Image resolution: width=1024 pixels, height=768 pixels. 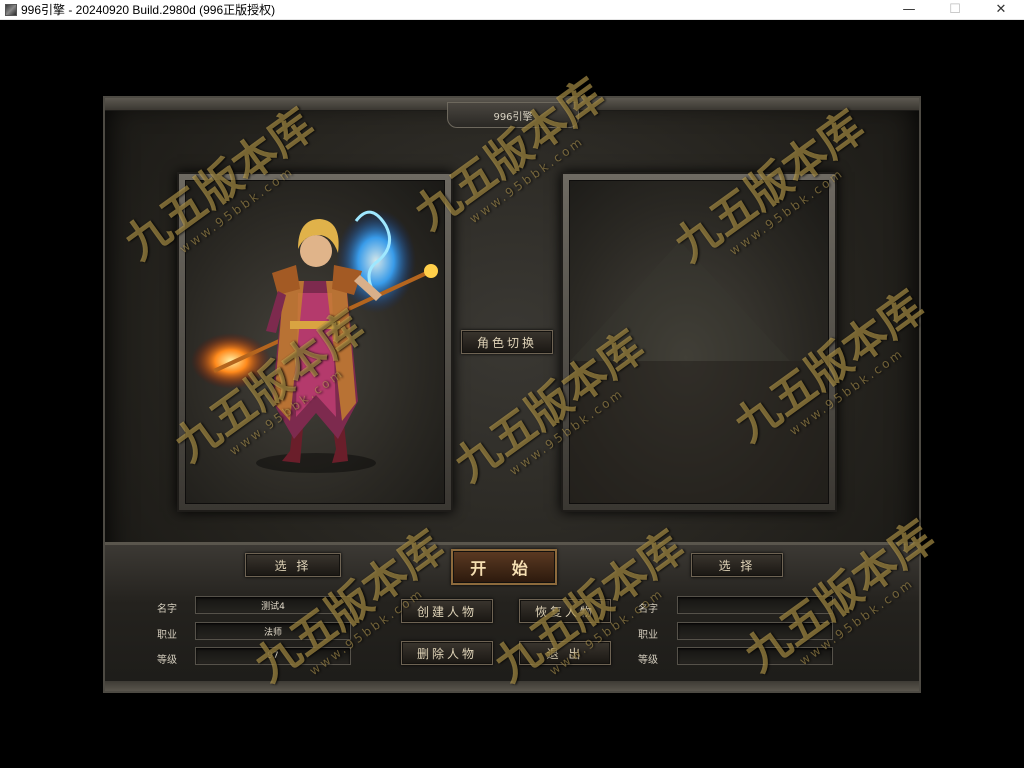 What do you see at coordinates (1001, 10) in the screenshot?
I see `close-button: ✕` at bounding box center [1001, 10].